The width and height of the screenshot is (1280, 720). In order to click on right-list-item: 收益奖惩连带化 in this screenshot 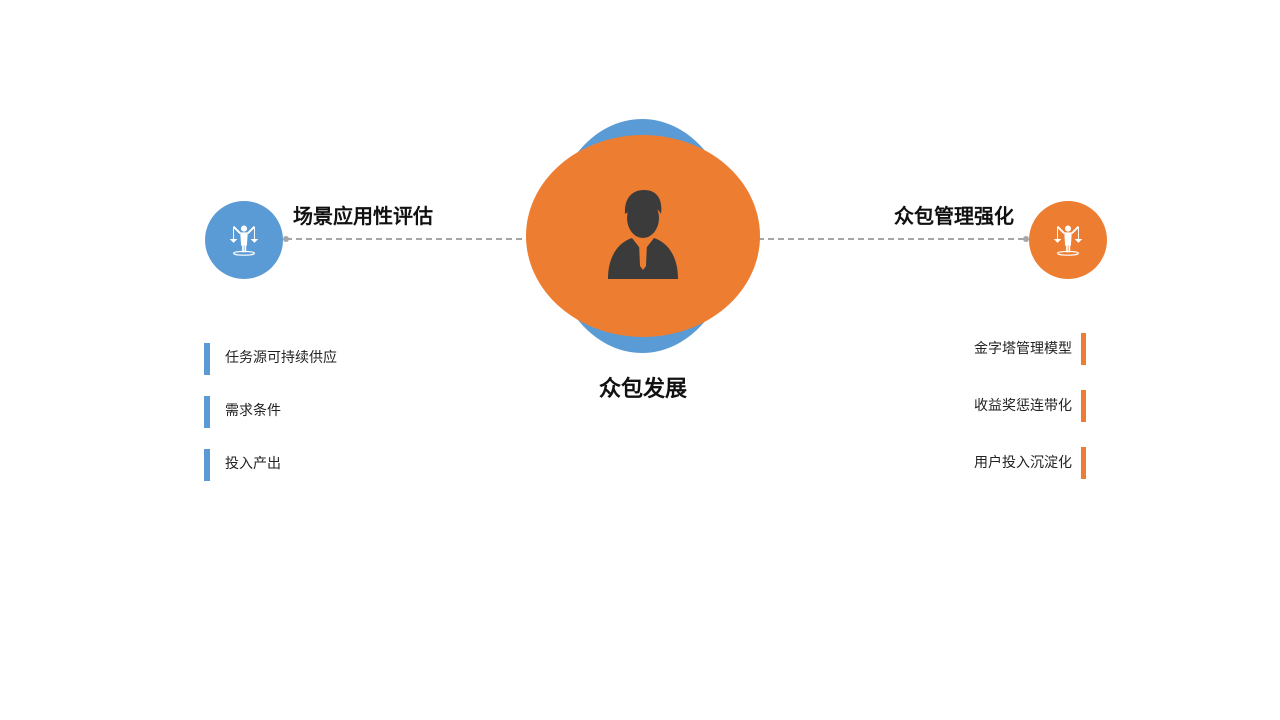, I will do `click(966, 406)`.